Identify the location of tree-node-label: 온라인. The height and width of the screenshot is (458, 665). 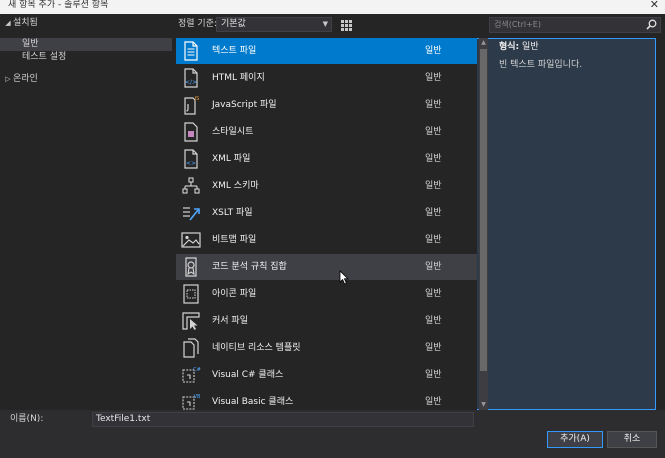
(25, 79).